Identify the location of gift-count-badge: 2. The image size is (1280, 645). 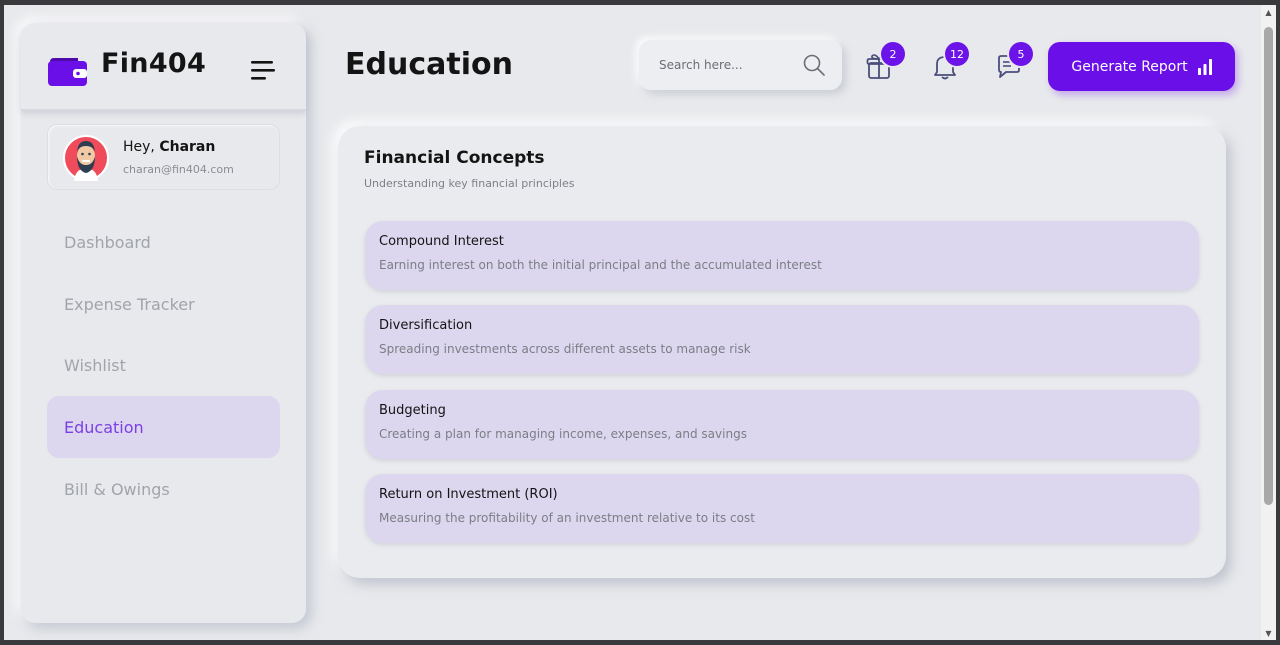
(893, 54).